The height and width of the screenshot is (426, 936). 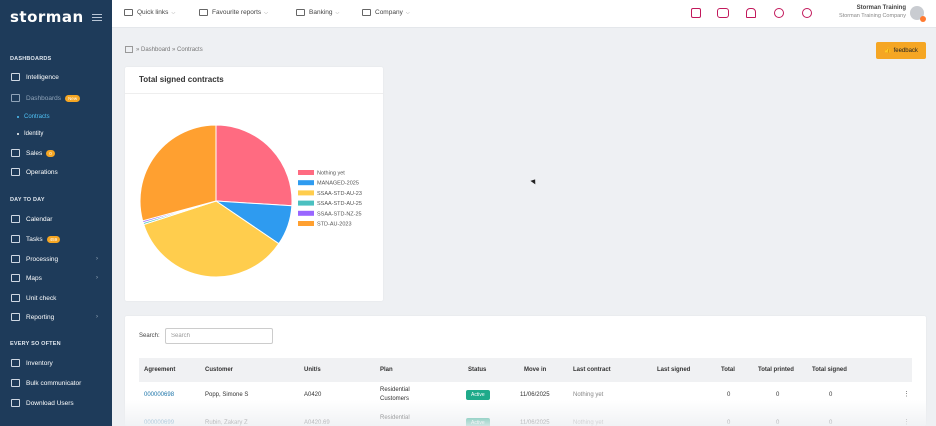 I want to click on column-header-agreement: Agreement, so click(x=159, y=370).